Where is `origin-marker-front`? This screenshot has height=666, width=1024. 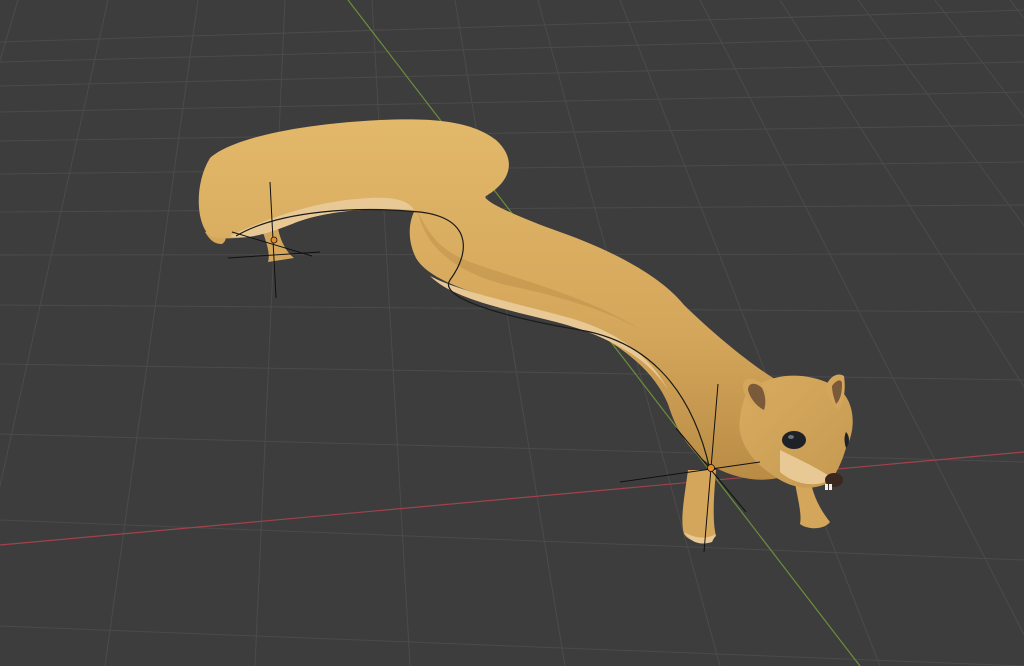
origin-marker-front is located at coordinates (711, 468).